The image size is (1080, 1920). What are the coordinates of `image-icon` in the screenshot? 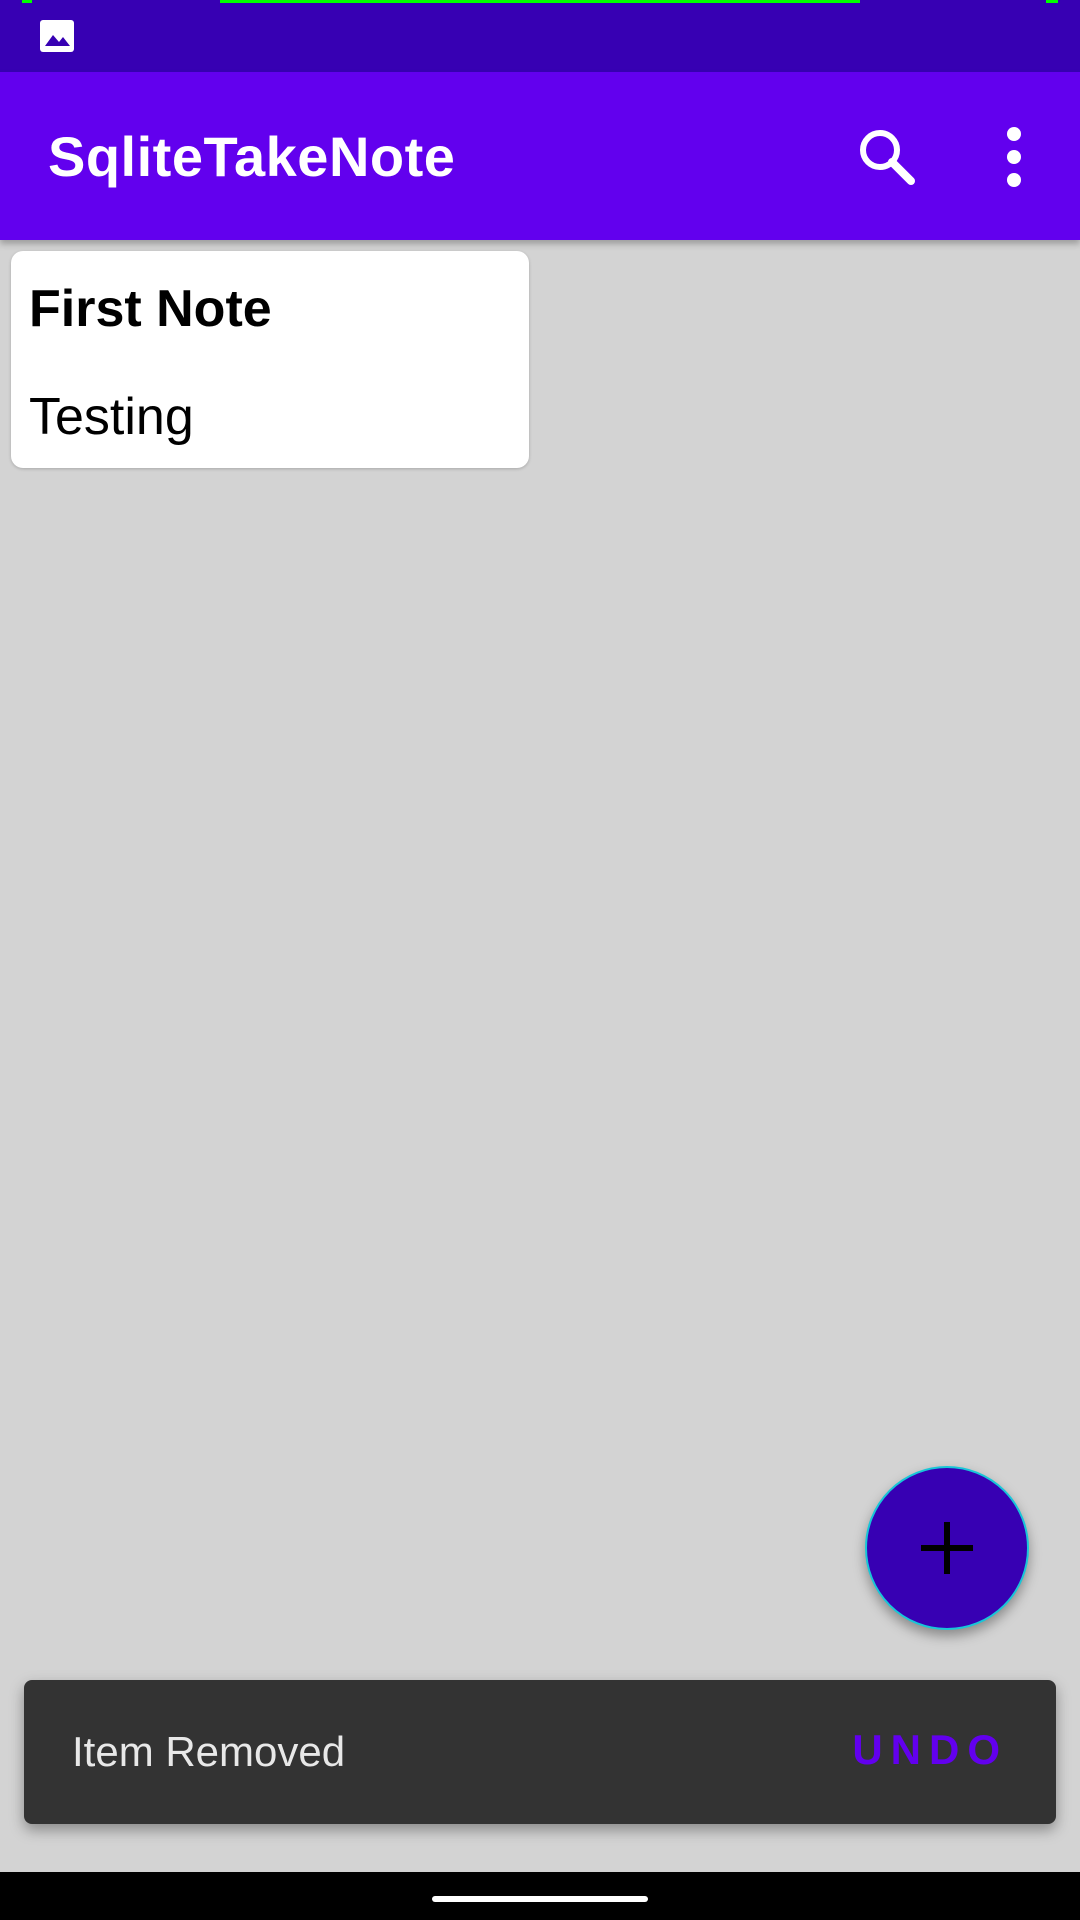 It's located at (57, 36).